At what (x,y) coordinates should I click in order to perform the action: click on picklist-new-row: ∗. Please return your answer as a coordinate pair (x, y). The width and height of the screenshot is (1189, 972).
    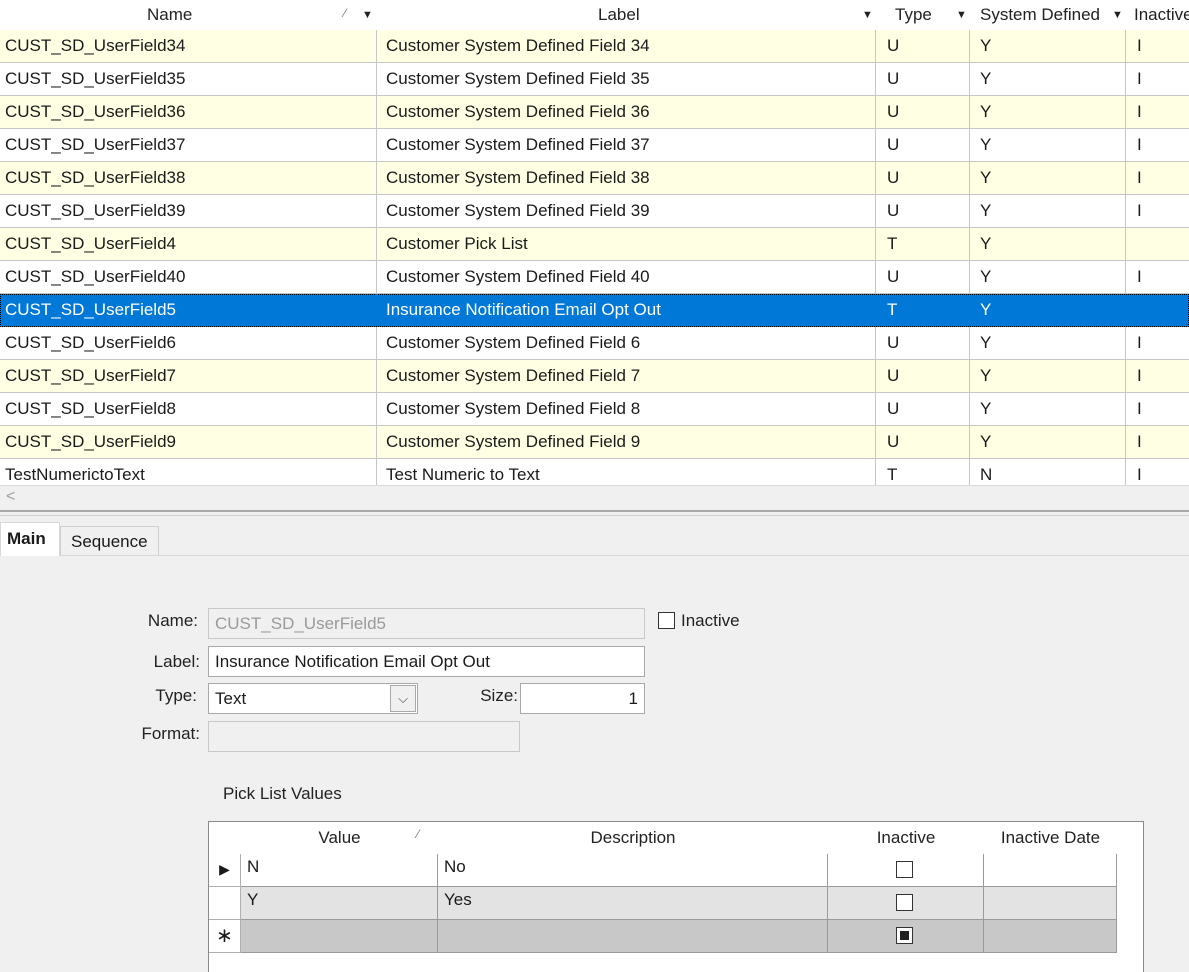
    Looking at the image, I should click on (663, 936).